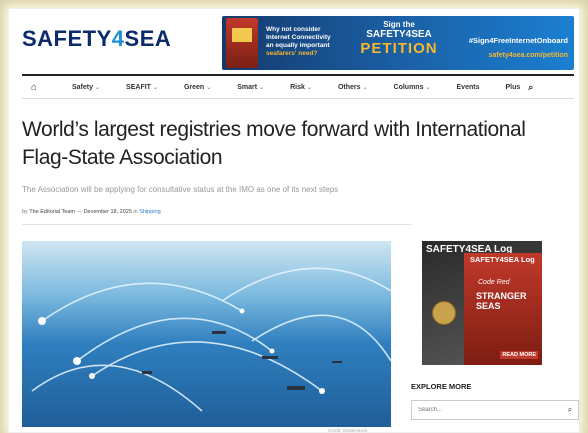  I want to click on nav-item-risk: Risk ⌄, so click(301, 87).